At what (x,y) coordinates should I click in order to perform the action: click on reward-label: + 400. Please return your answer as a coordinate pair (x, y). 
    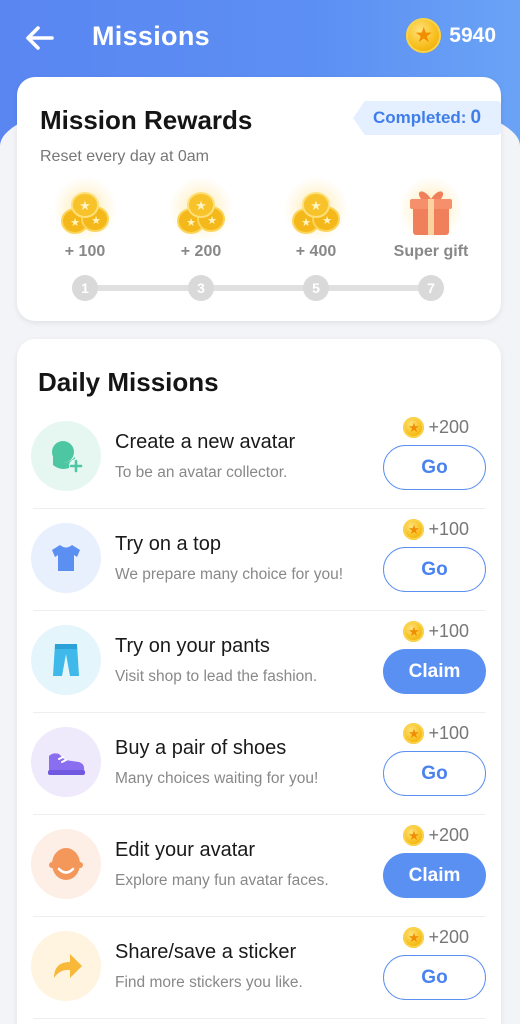
    Looking at the image, I should click on (316, 251).